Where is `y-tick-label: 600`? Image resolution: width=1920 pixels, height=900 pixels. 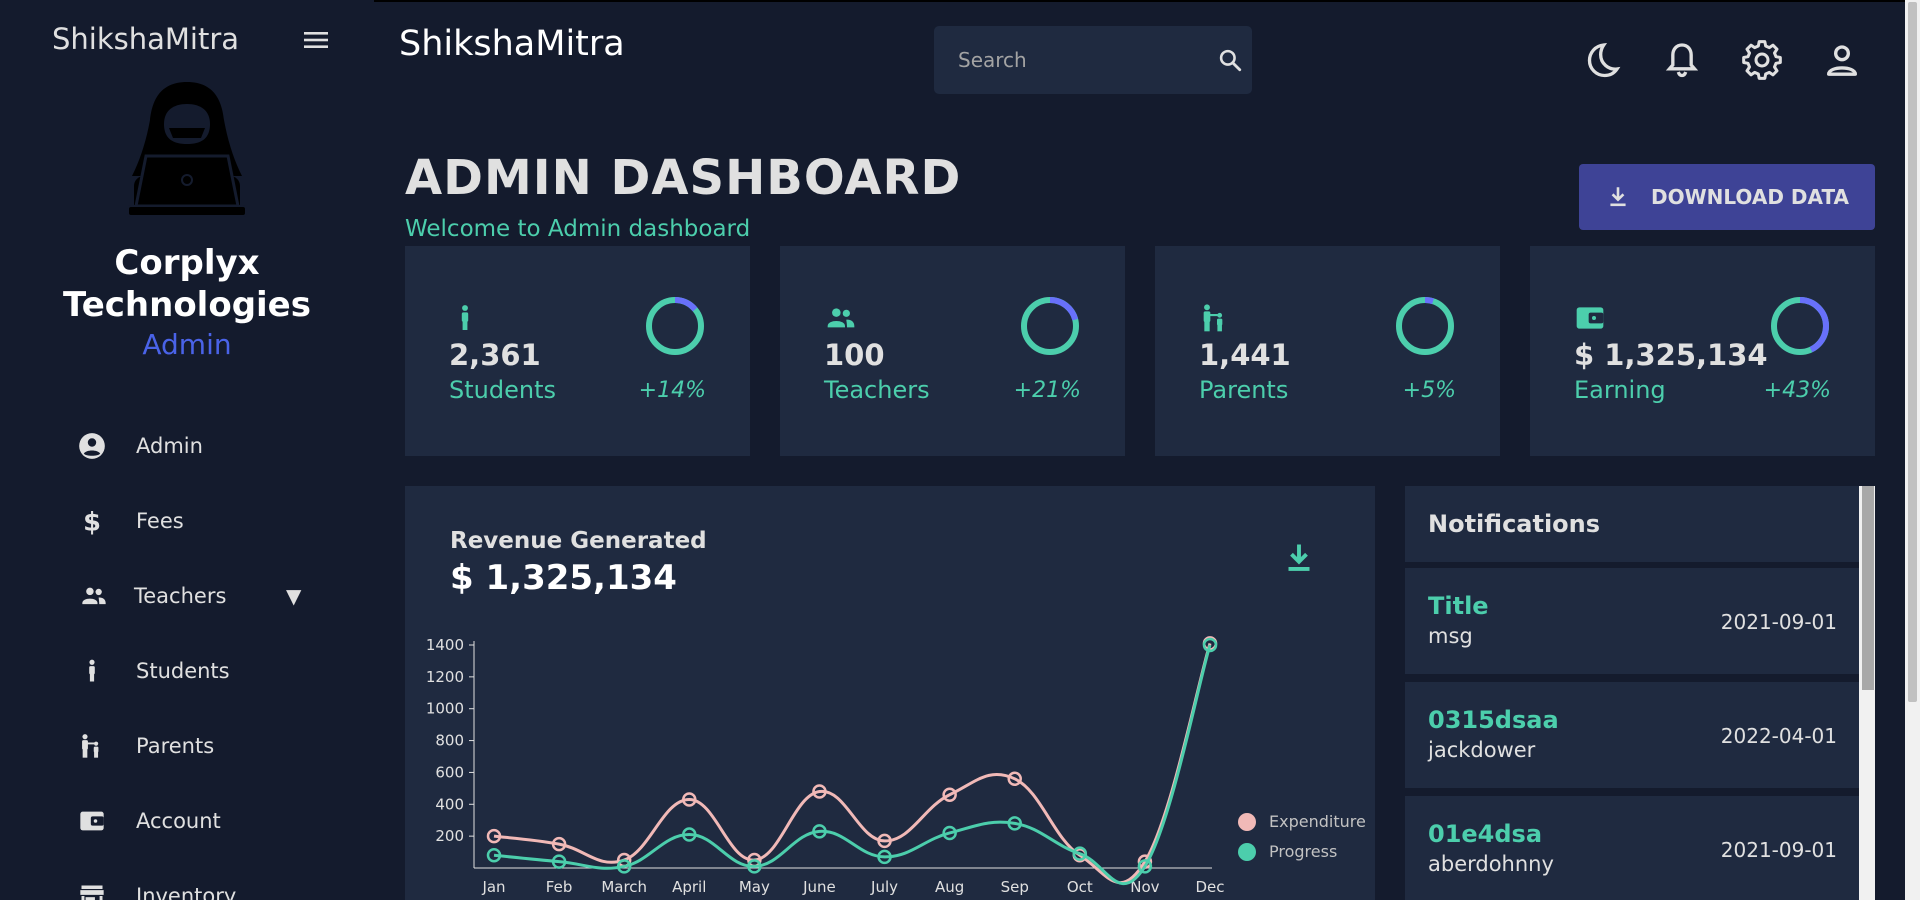 y-tick-label: 600 is located at coordinates (449, 772).